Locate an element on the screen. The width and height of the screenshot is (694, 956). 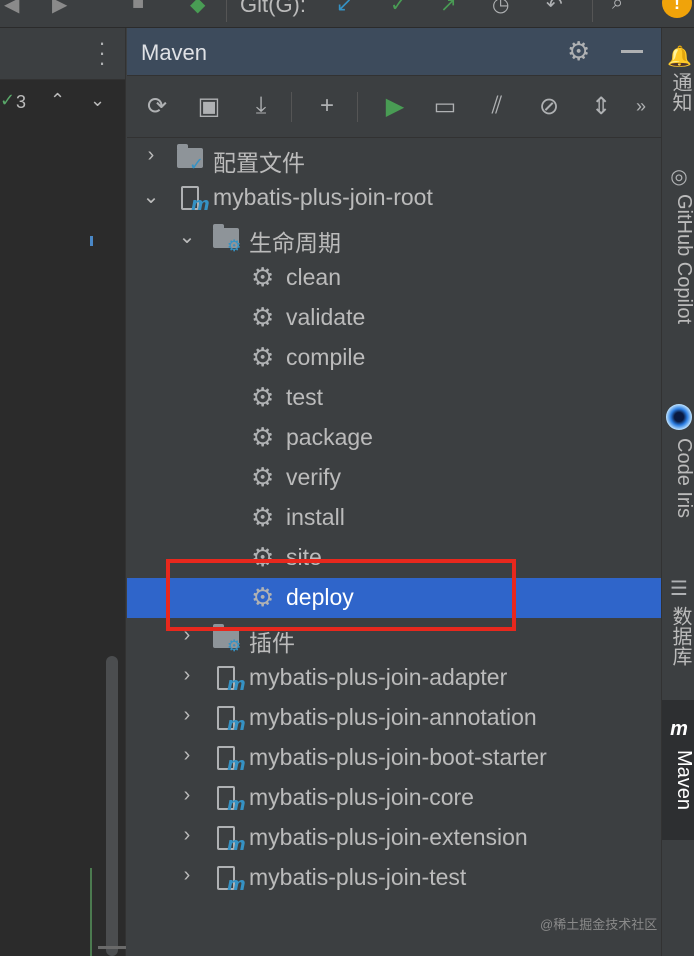
toggle-offline-icon: ⫽ is located at coordinates (497, 106).